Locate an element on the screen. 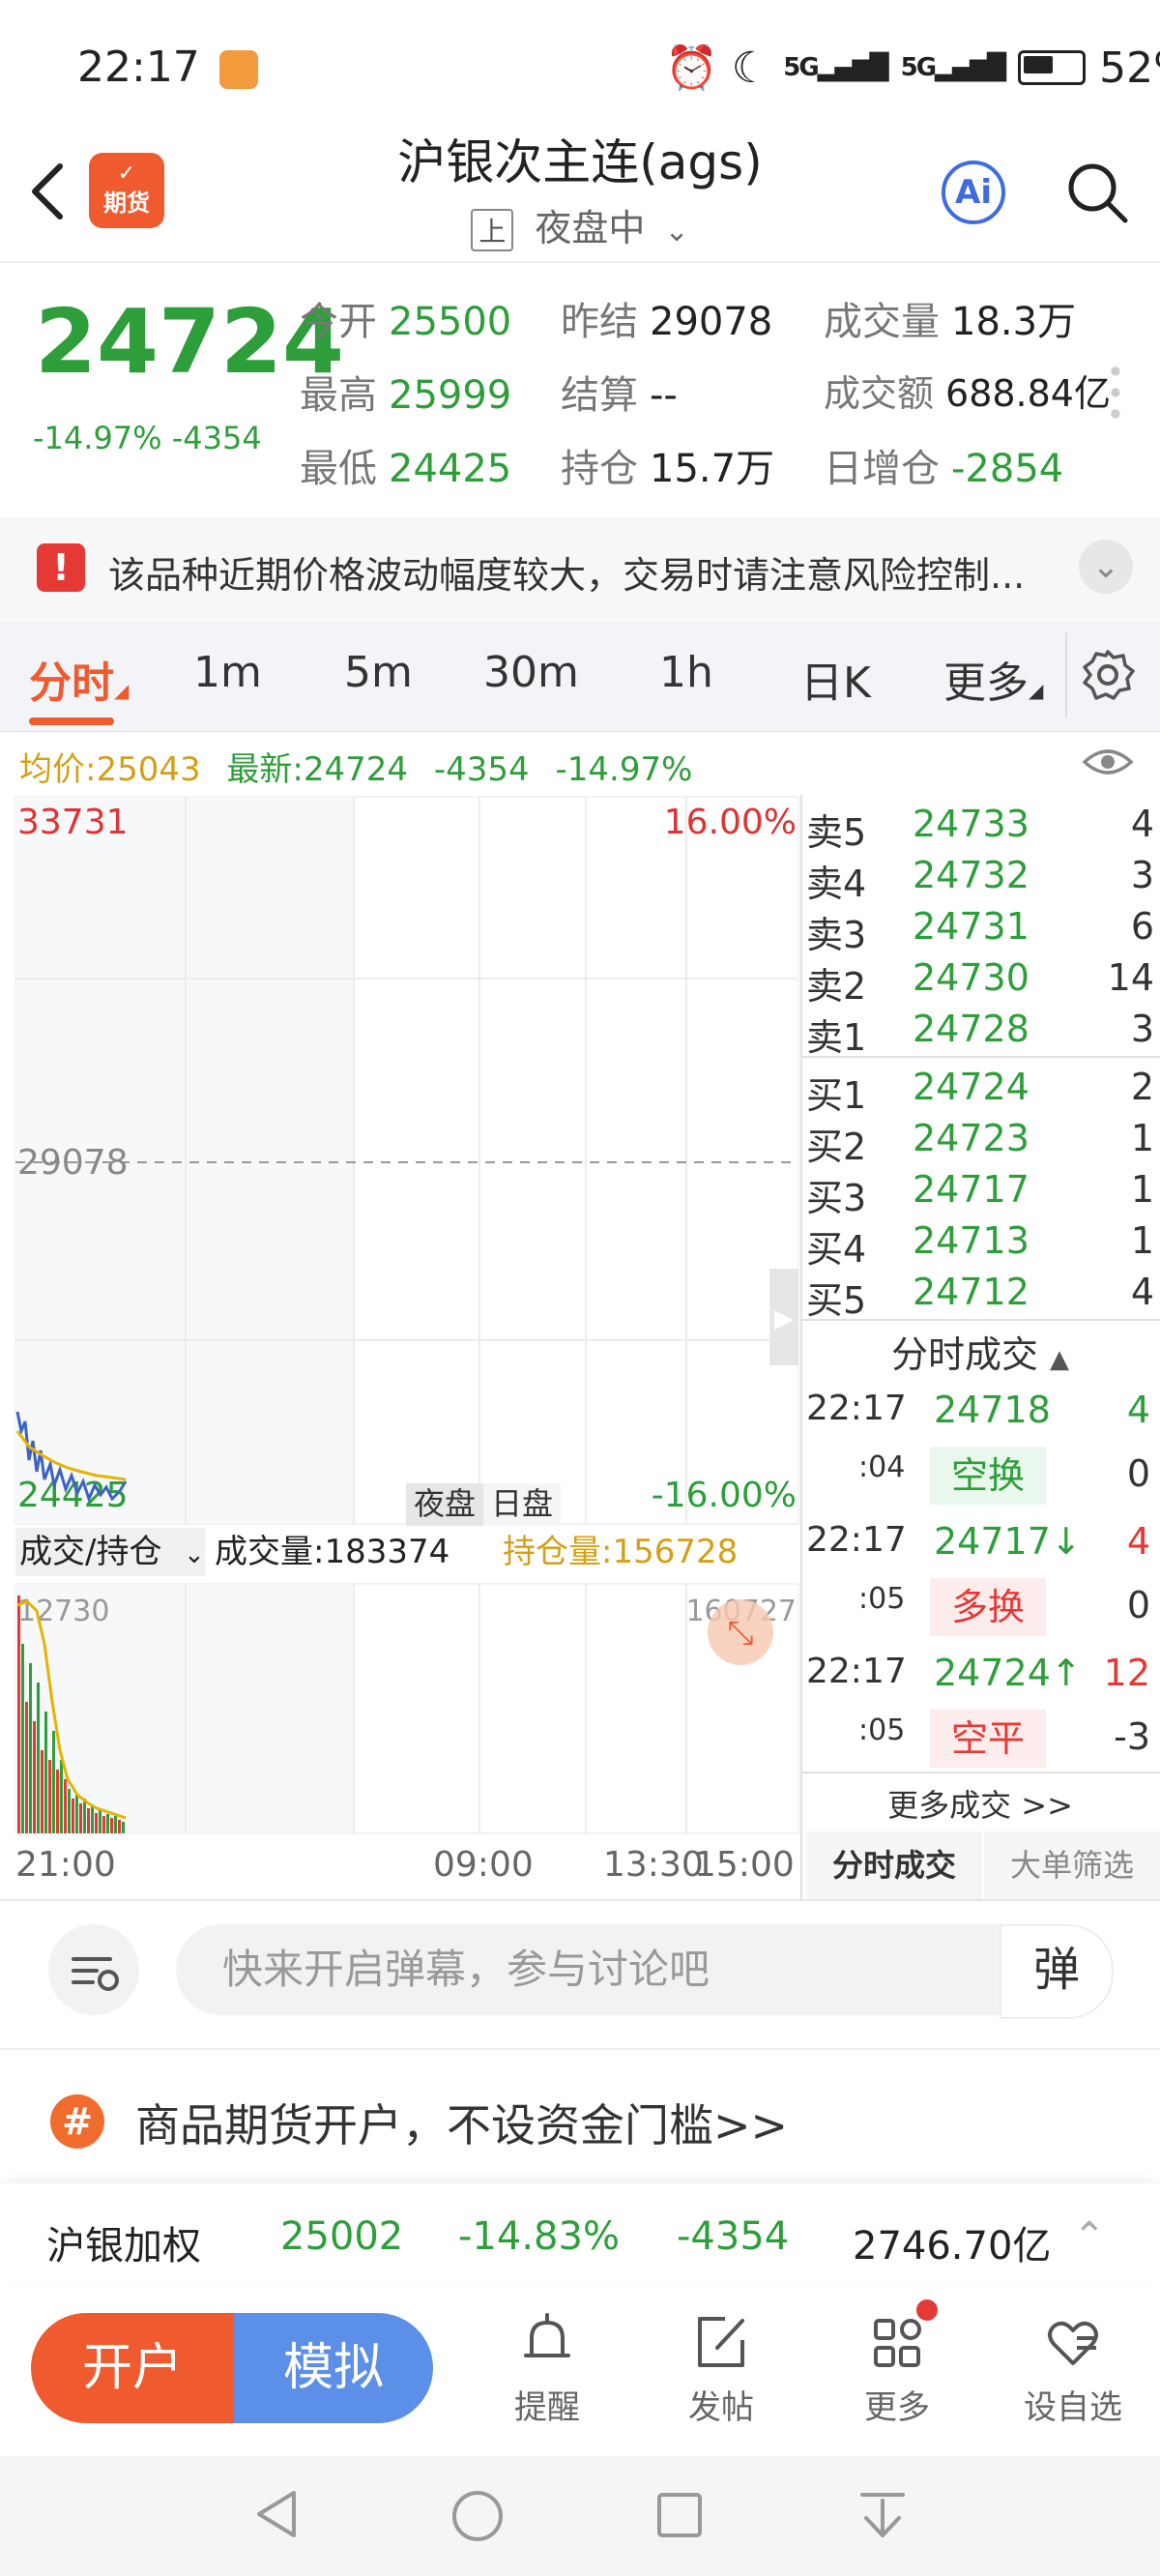 The height and width of the screenshot is (2576, 1160). expand-icon: ⤡ is located at coordinates (740, 1633).